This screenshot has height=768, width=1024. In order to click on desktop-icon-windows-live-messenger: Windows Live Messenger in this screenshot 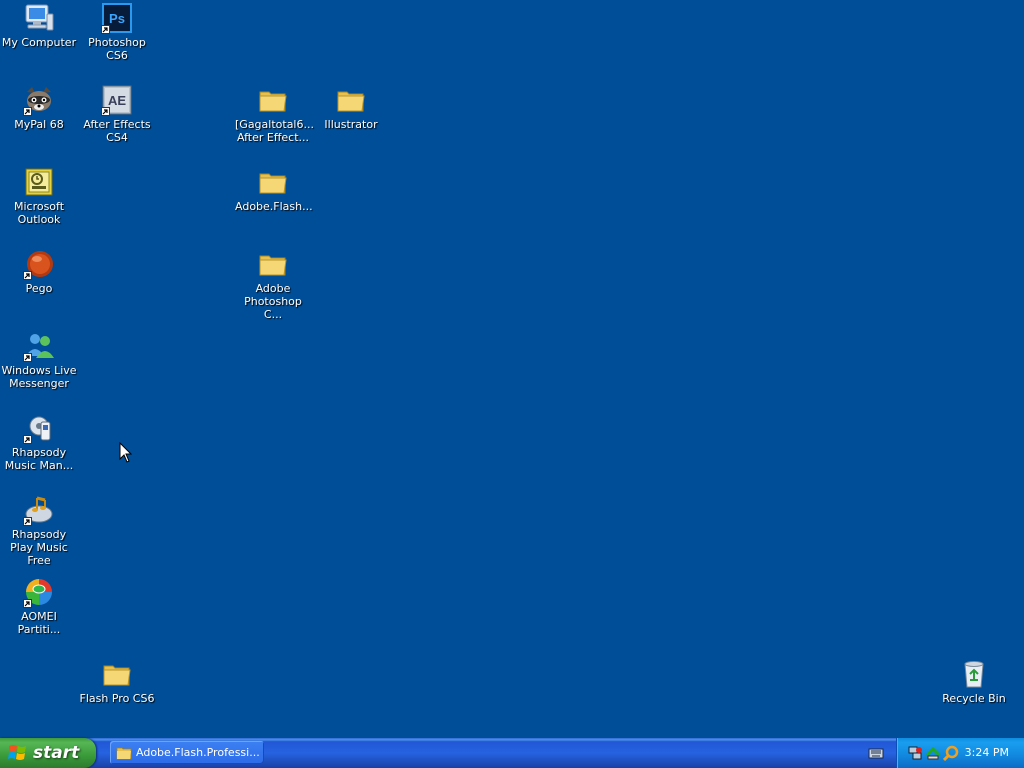, I will do `click(39, 360)`.